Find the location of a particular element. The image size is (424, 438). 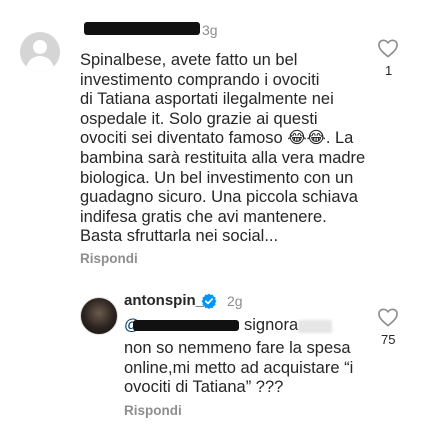

commenter-avatar is located at coordinates (40, 52).